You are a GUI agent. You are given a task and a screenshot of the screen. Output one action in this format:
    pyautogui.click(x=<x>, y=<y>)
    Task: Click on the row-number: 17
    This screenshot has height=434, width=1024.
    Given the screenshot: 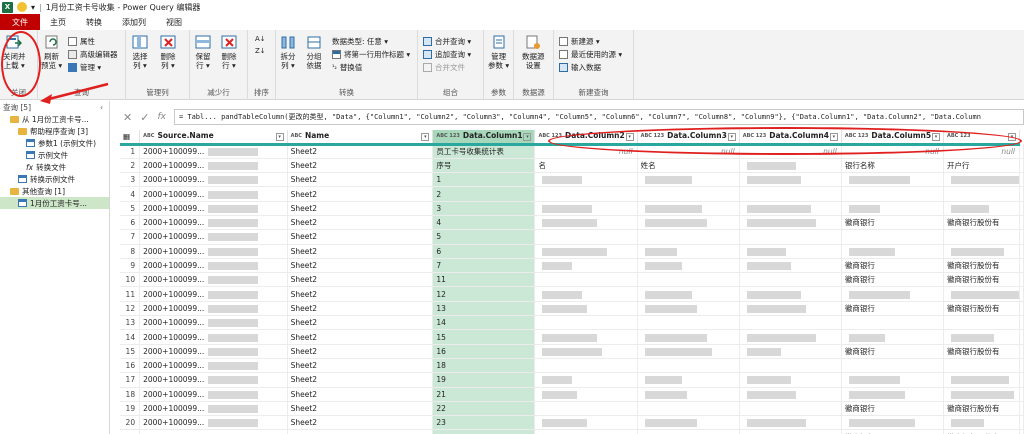 What is the action you would take?
    pyautogui.click(x=130, y=380)
    